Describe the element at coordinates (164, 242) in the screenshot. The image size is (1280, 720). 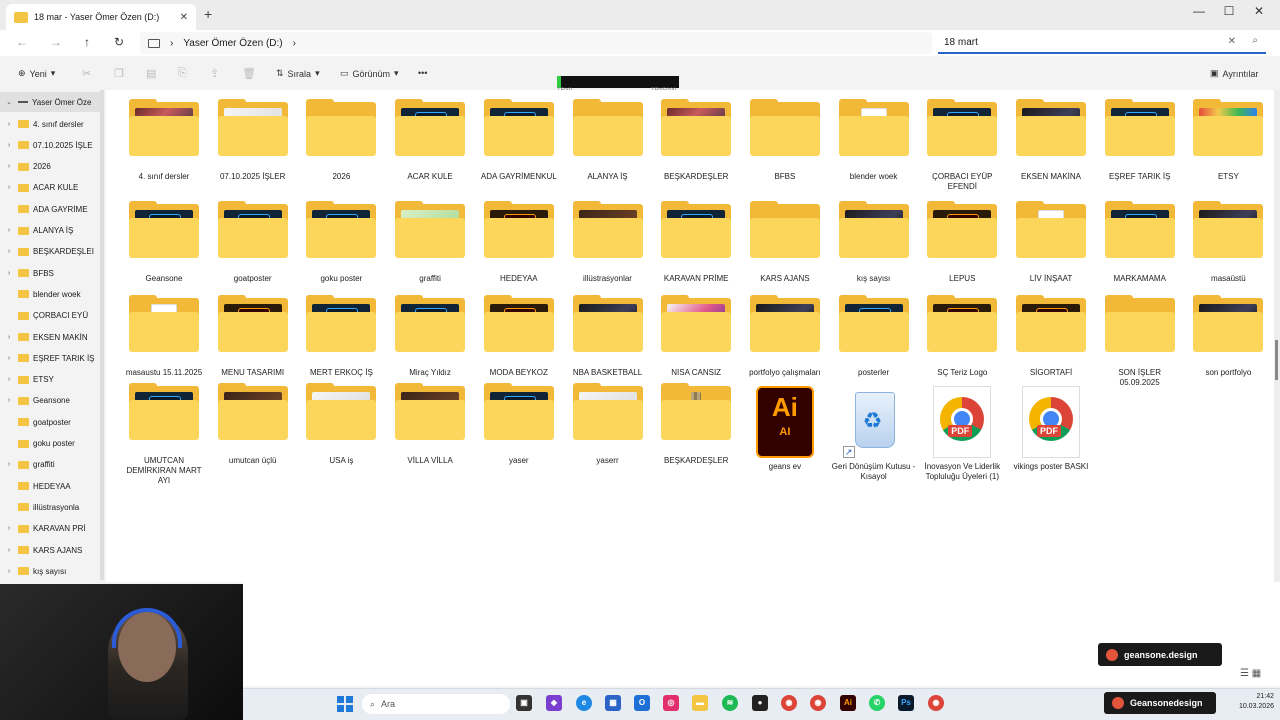
I see `folder-item: Geansone` at that location.